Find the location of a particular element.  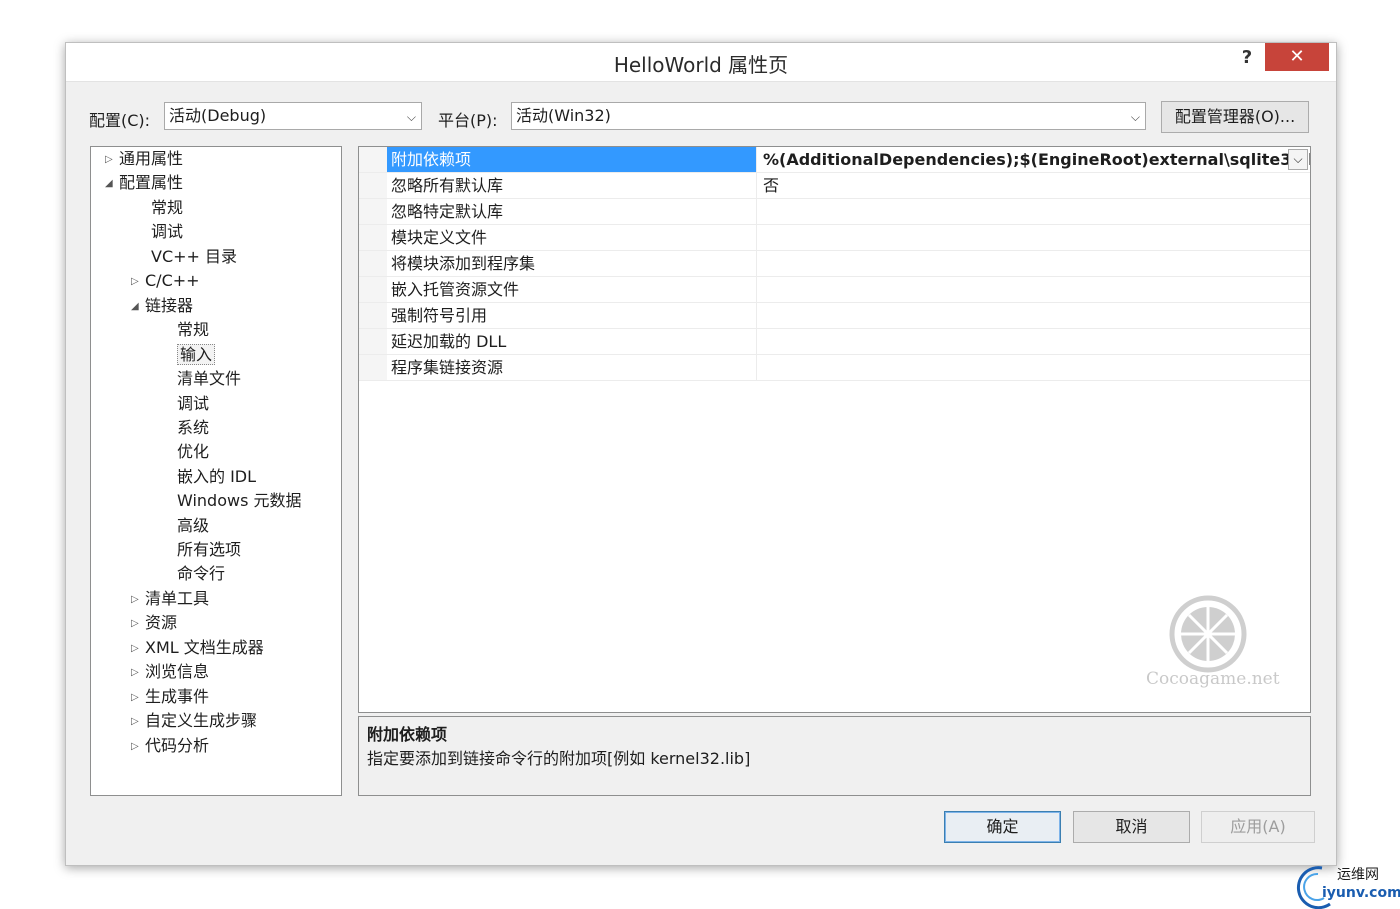

close-button: ✕ is located at coordinates (1297, 57).